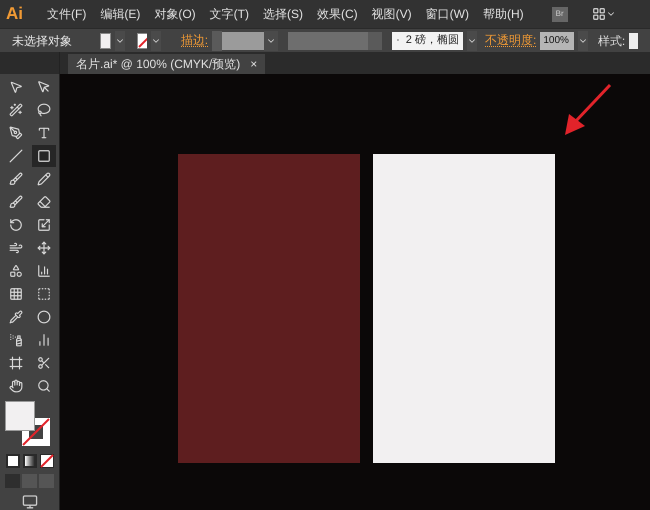  I want to click on screen-mode-icon, so click(30, 502).